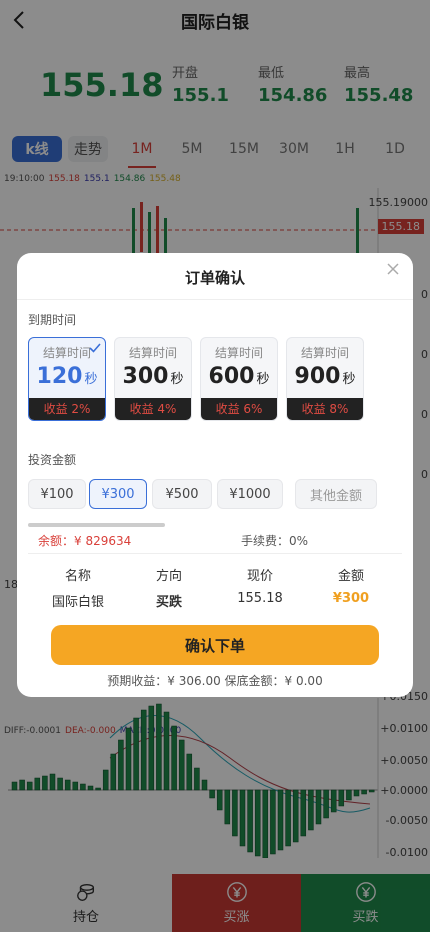  What do you see at coordinates (96, 525) in the screenshot?
I see `amount-scrollbar` at bounding box center [96, 525].